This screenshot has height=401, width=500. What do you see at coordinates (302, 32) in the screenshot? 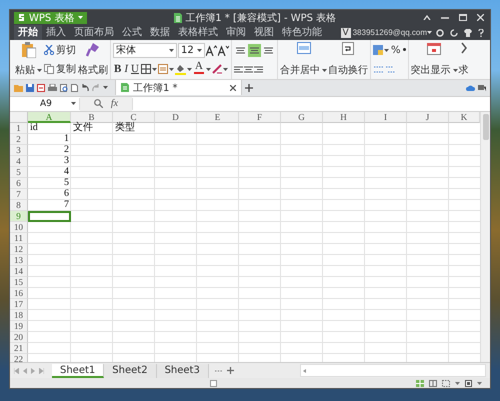
I see `menu-tab: 特色功能` at bounding box center [302, 32].